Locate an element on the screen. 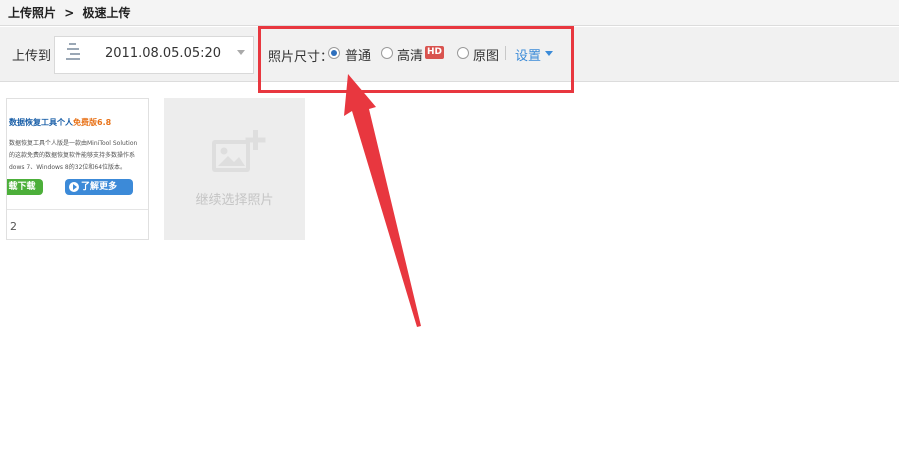 The height and width of the screenshot is (473, 899). ad-more-button: 了解更多 is located at coordinates (99, 187).